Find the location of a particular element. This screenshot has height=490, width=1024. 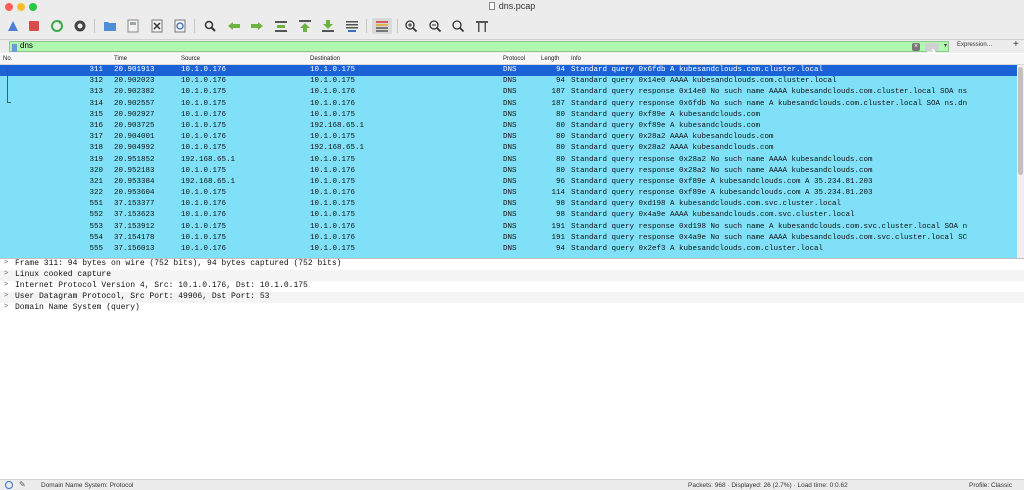

column-header-source: Source is located at coordinates (190, 59).